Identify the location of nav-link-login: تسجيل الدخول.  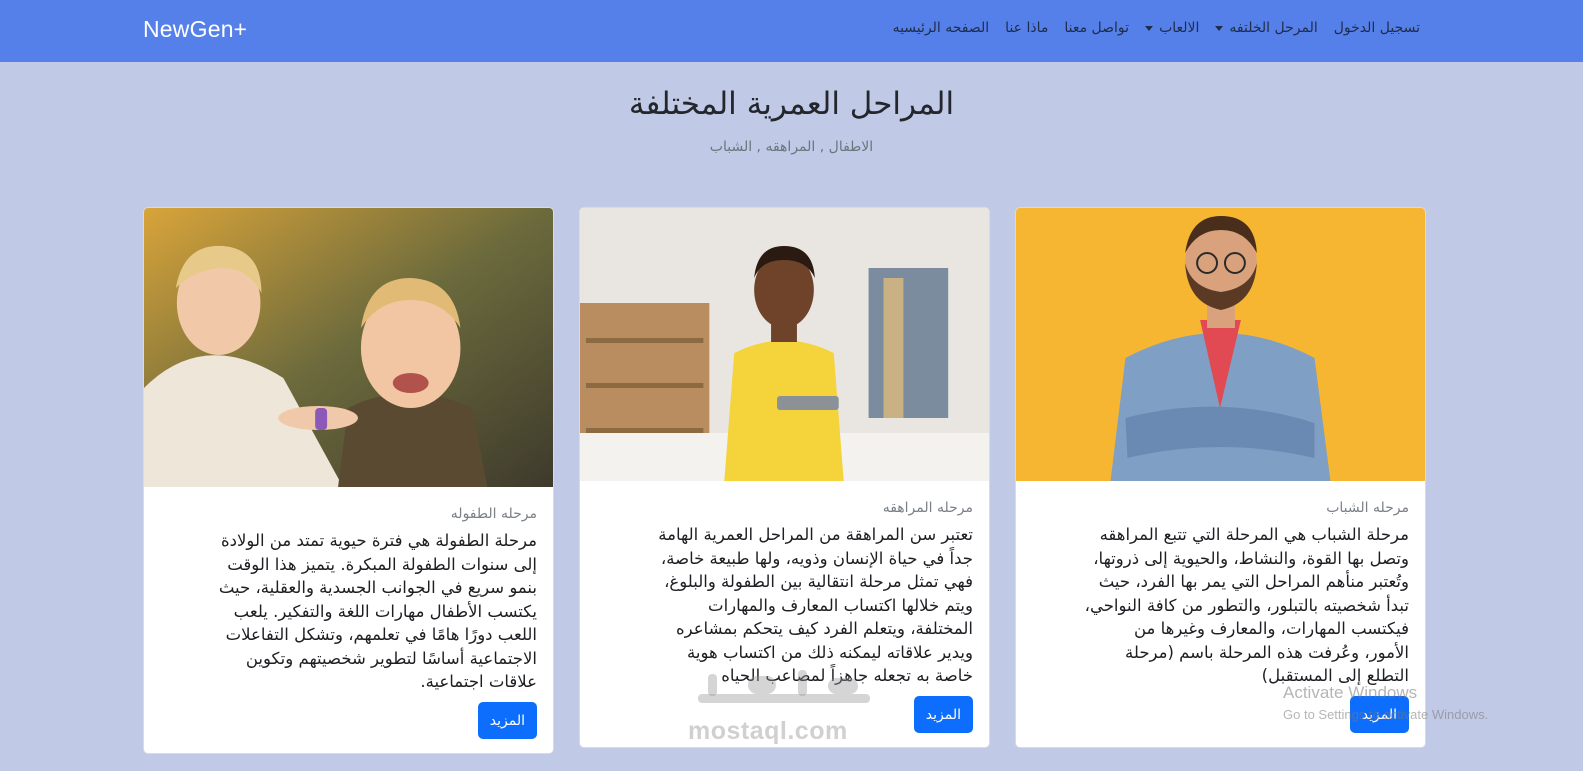
(1377, 28).